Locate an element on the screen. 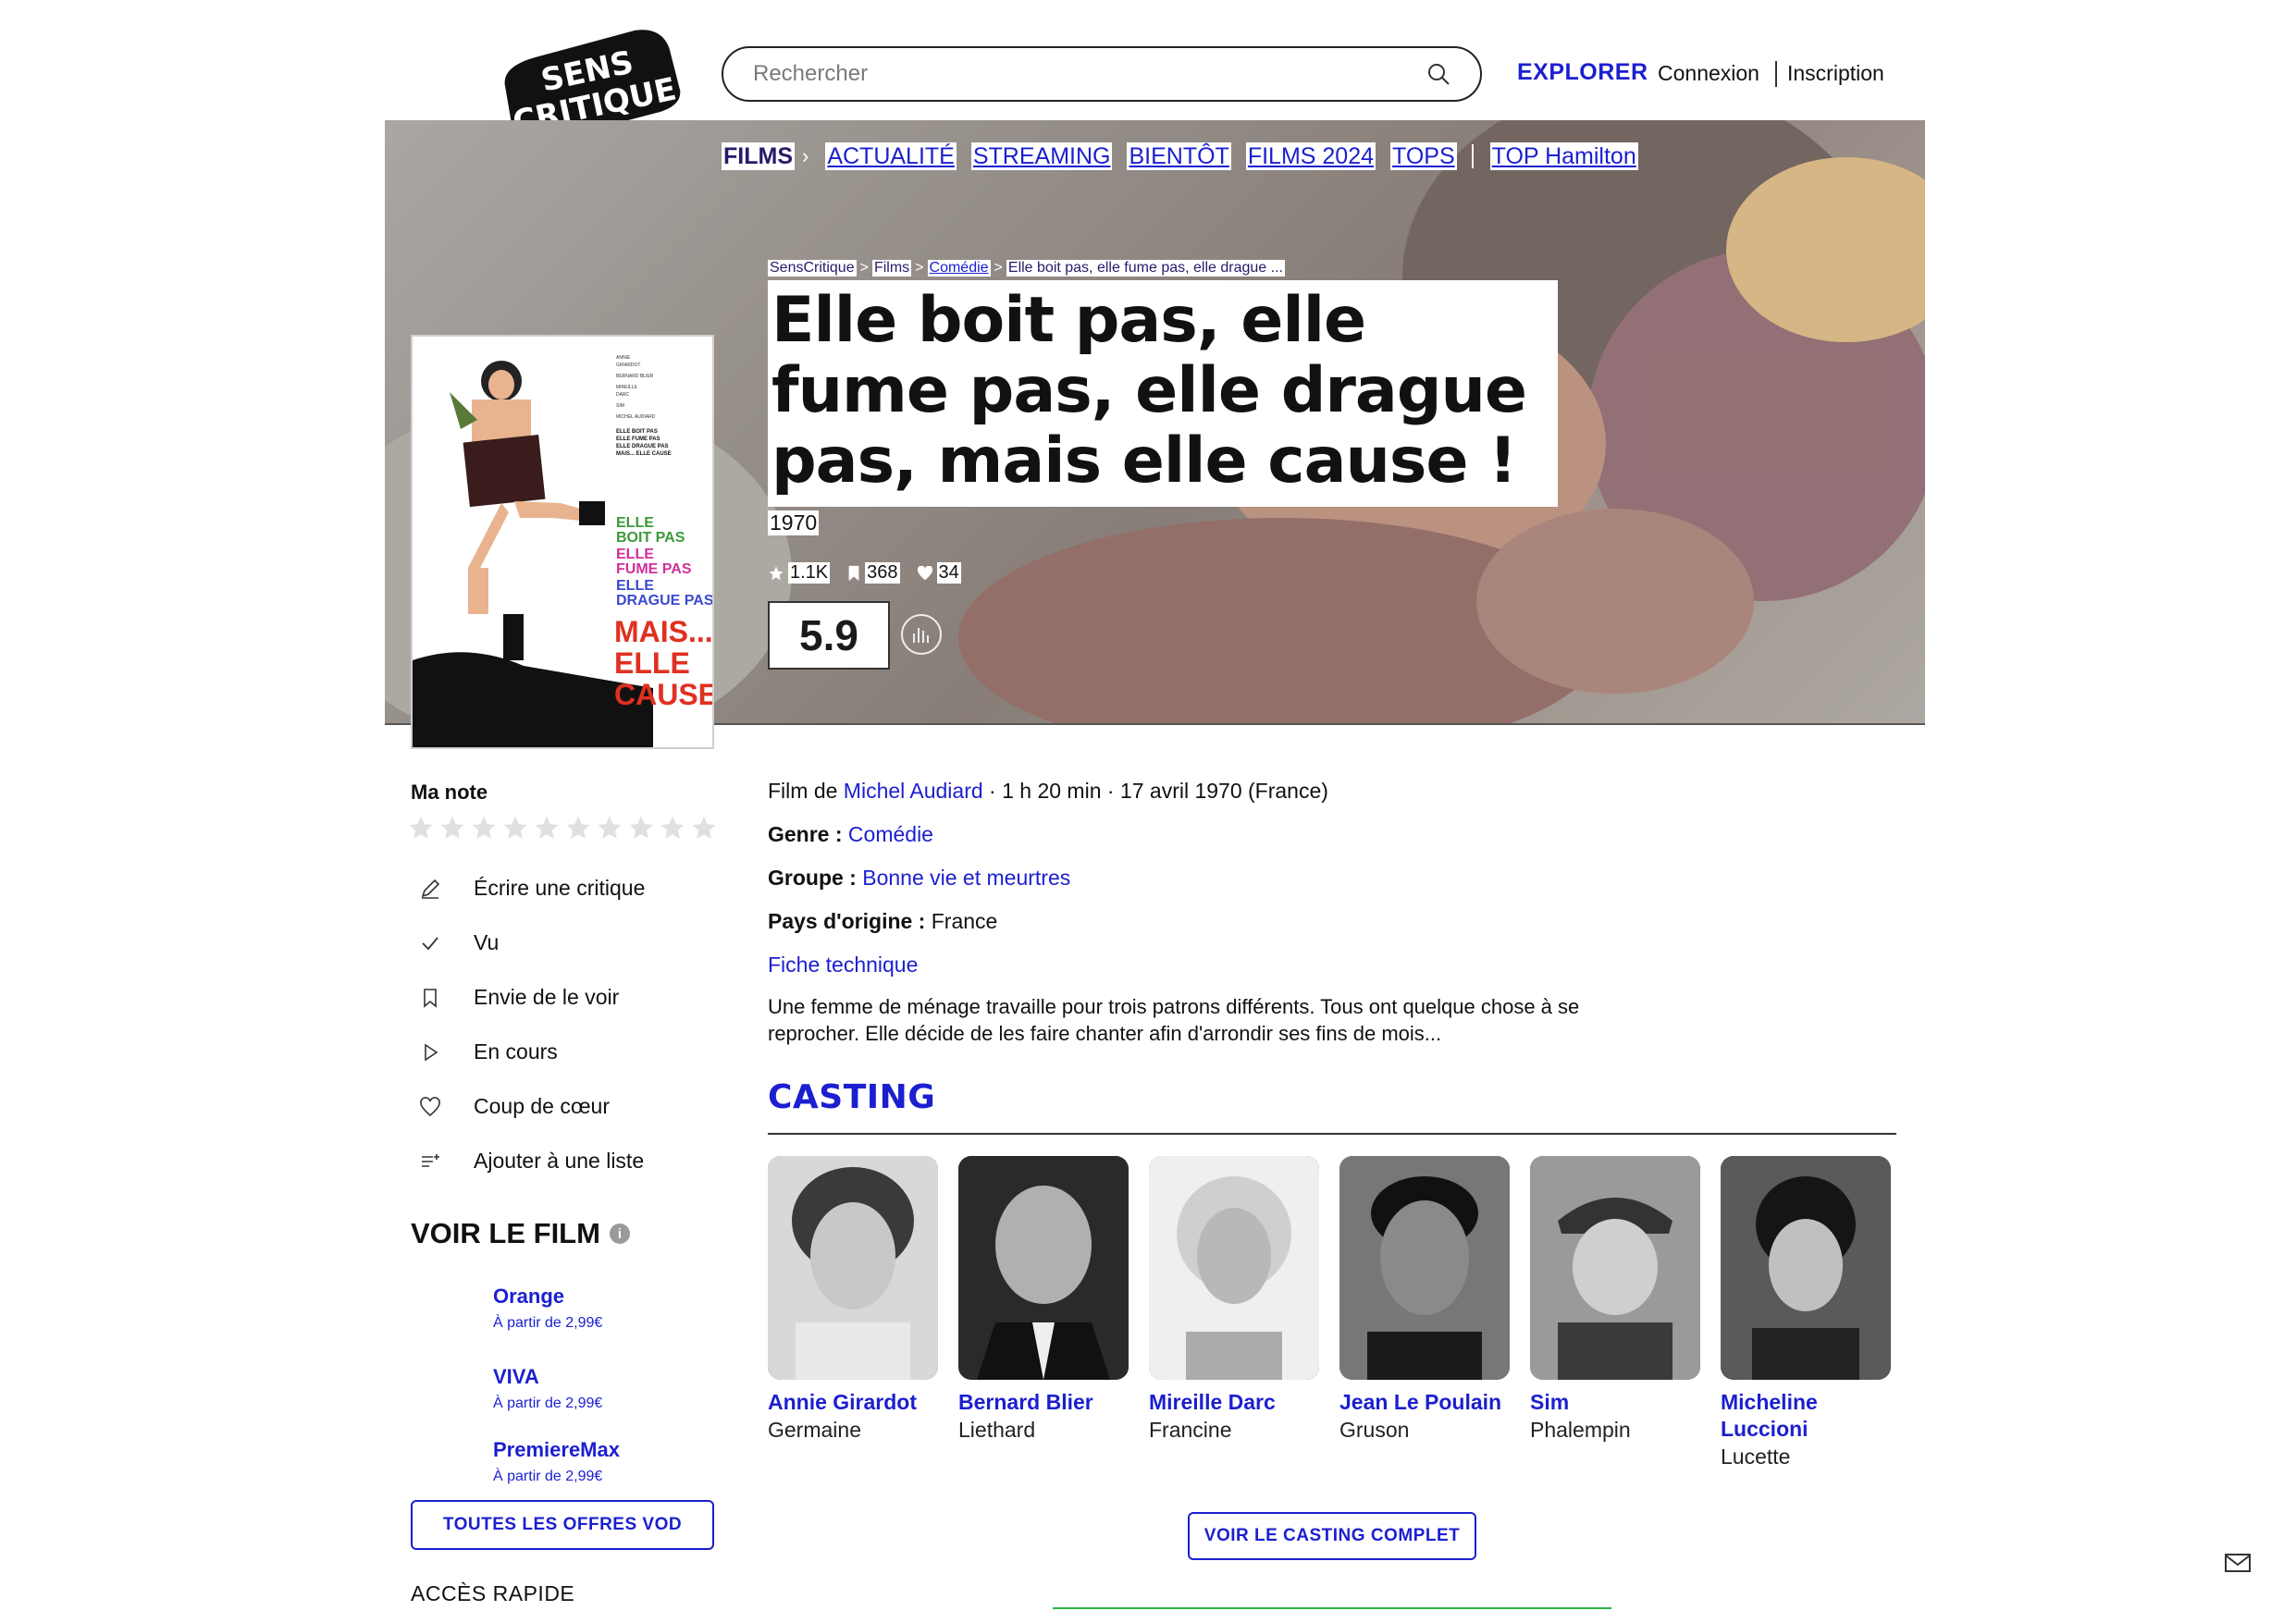 The image size is (2296, 1623). info-icon: i is located at coordinates (619, 1233).